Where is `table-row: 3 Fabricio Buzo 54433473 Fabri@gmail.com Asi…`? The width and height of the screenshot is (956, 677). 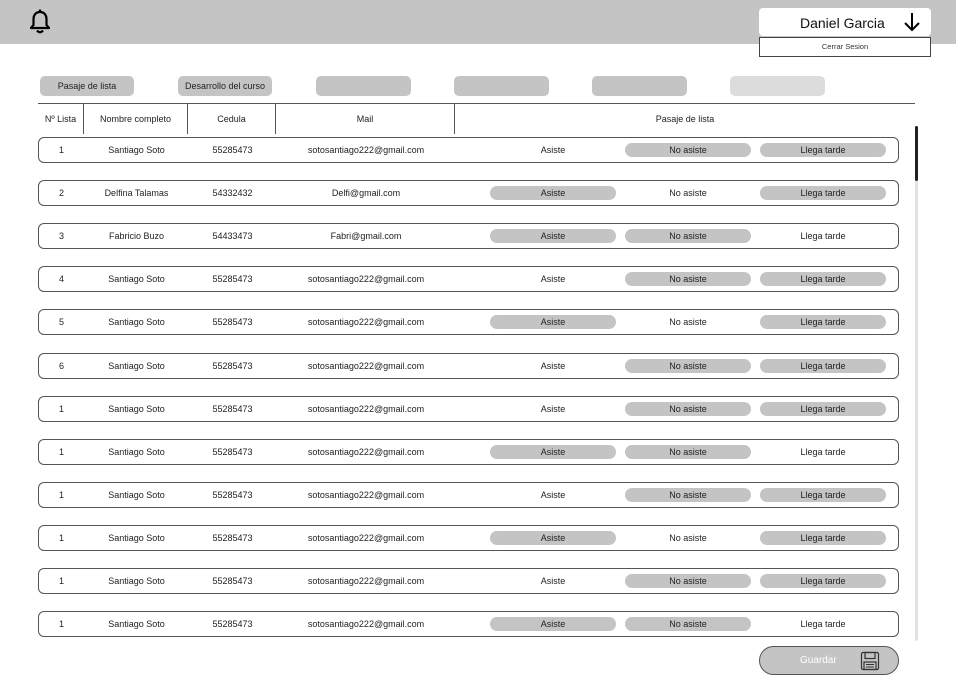
table-row: 3 Fabricio Buzo 54433473 Fabri@gmail.com Asi… is located at coordinates (468, 236).